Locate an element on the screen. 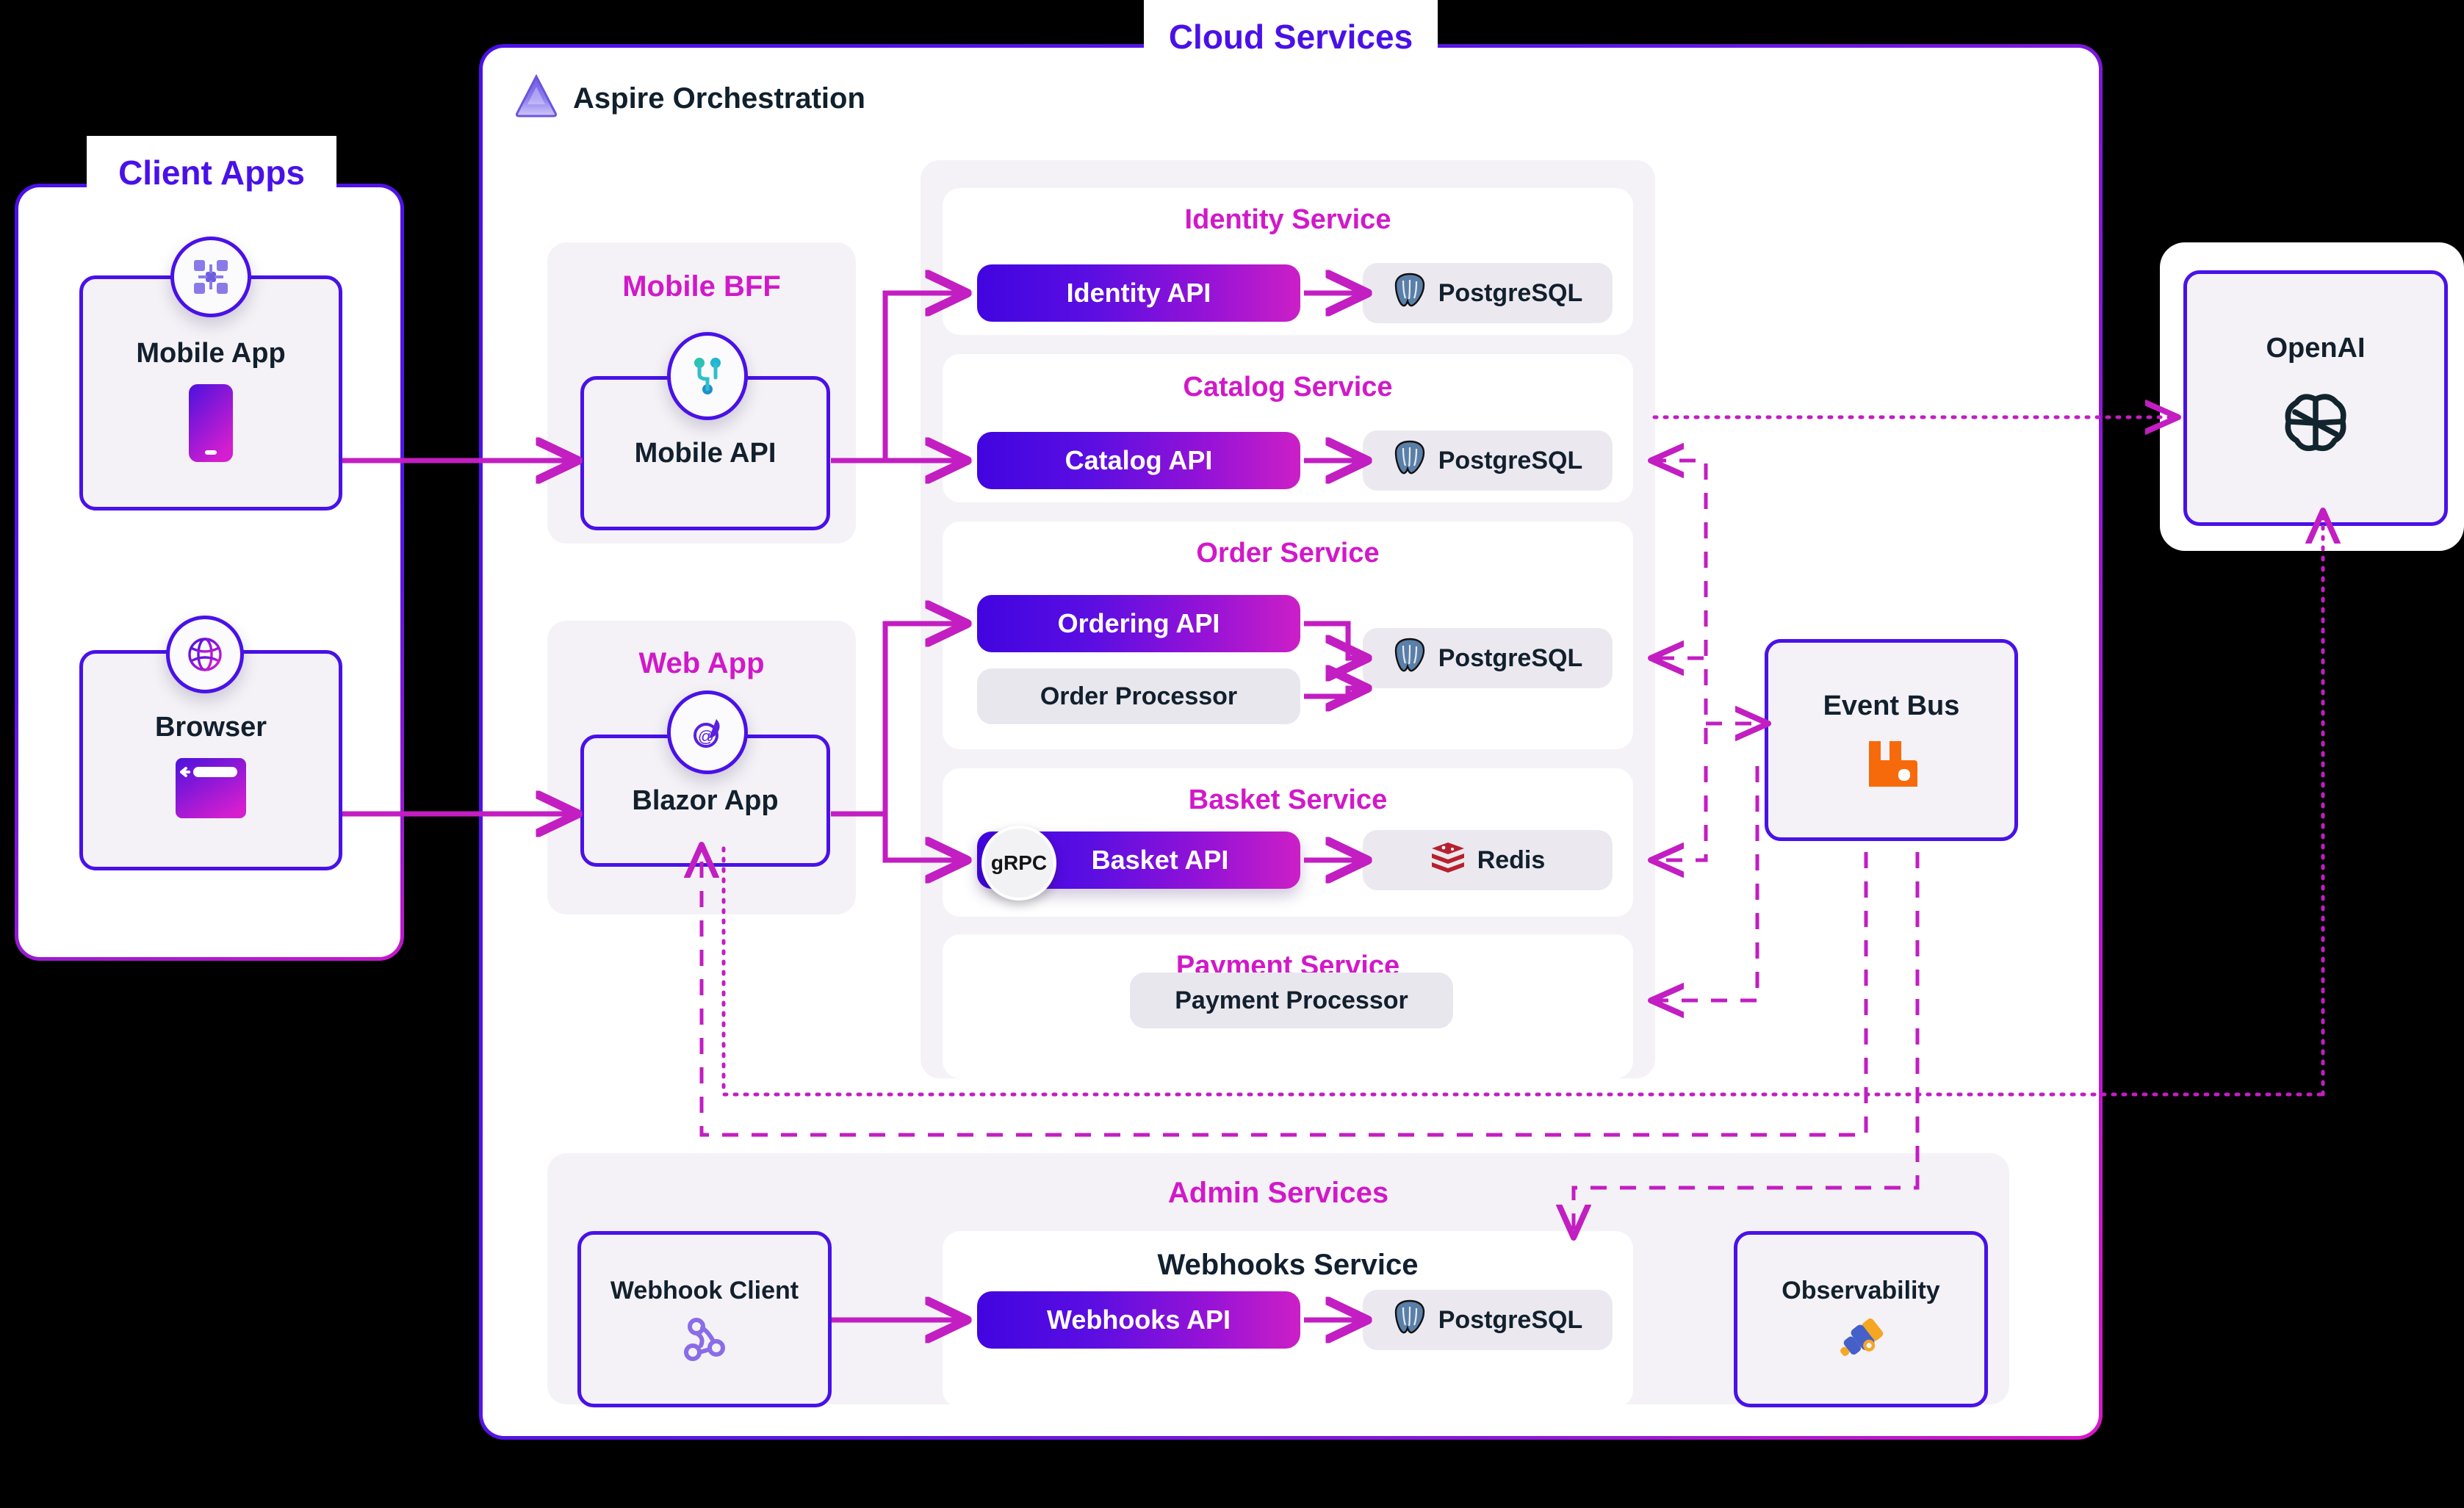 This screenshot has width=2464, height=1508. catalog-store-node: PostgreSQL is located at coordinates (1488, 460).